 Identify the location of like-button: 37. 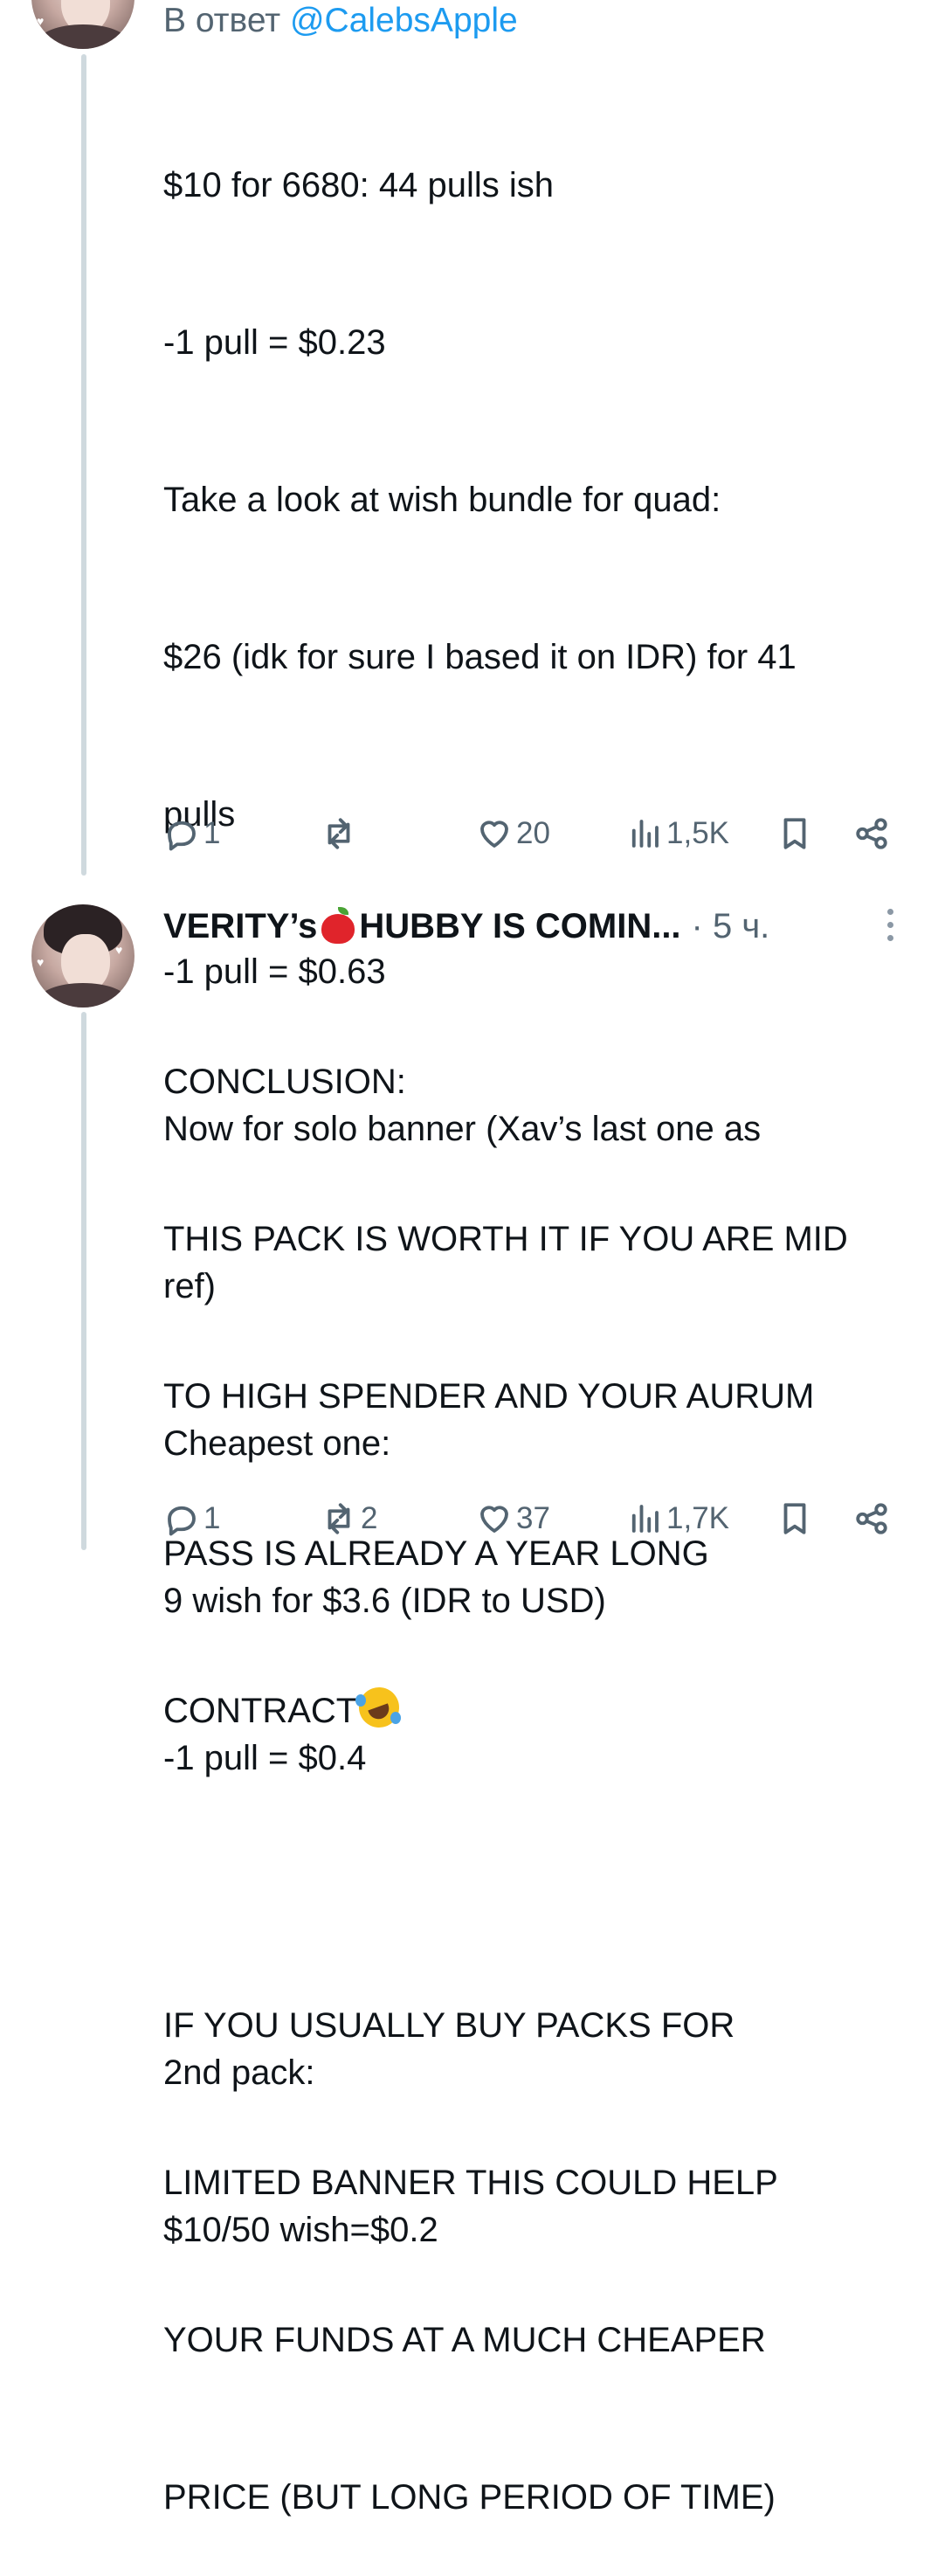
(513, 1518).